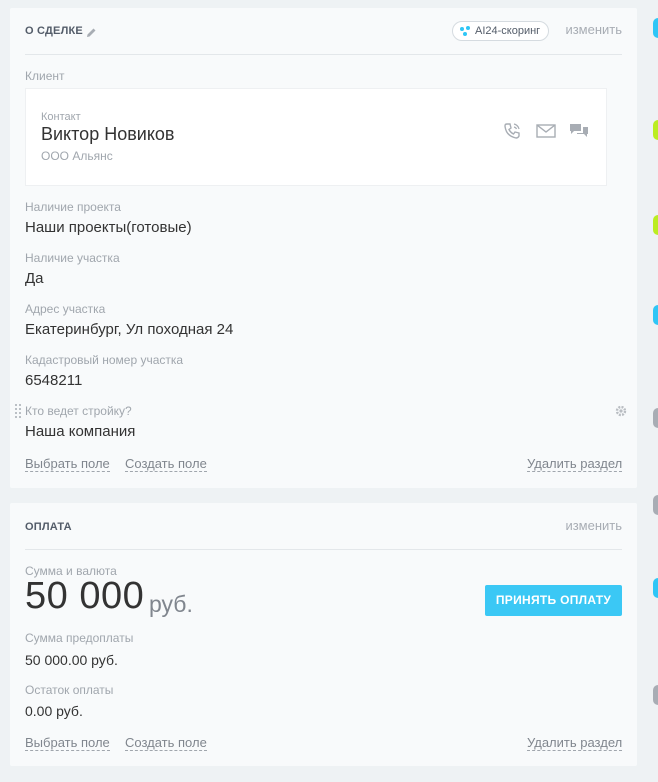 Image resolution: width=658 pixels, height=782 pixels. What do you see at coordinates (593, 525) in the screenshot?
I see `payment-edit-link: изменить` at bounding box center [593, 525].